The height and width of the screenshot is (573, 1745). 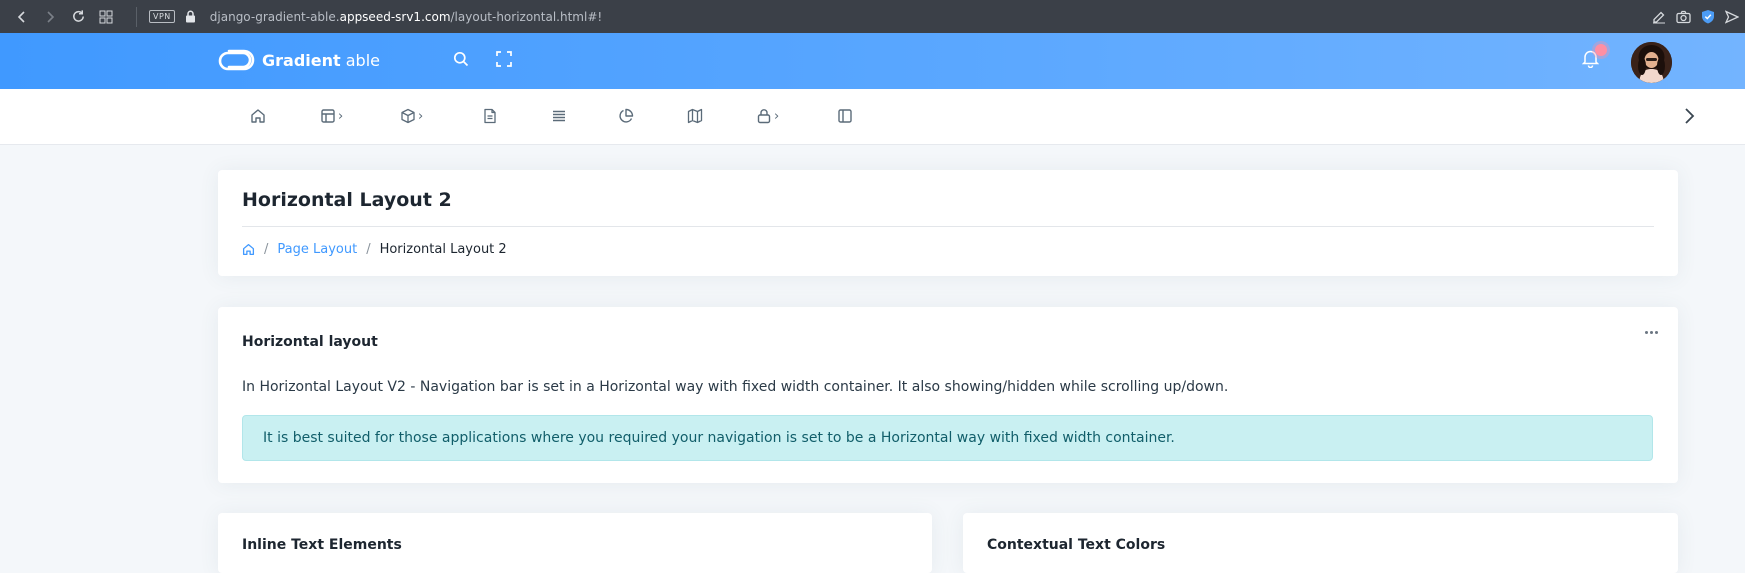 I want to click on forward-arrow-icon, so click(x=51, y=16).